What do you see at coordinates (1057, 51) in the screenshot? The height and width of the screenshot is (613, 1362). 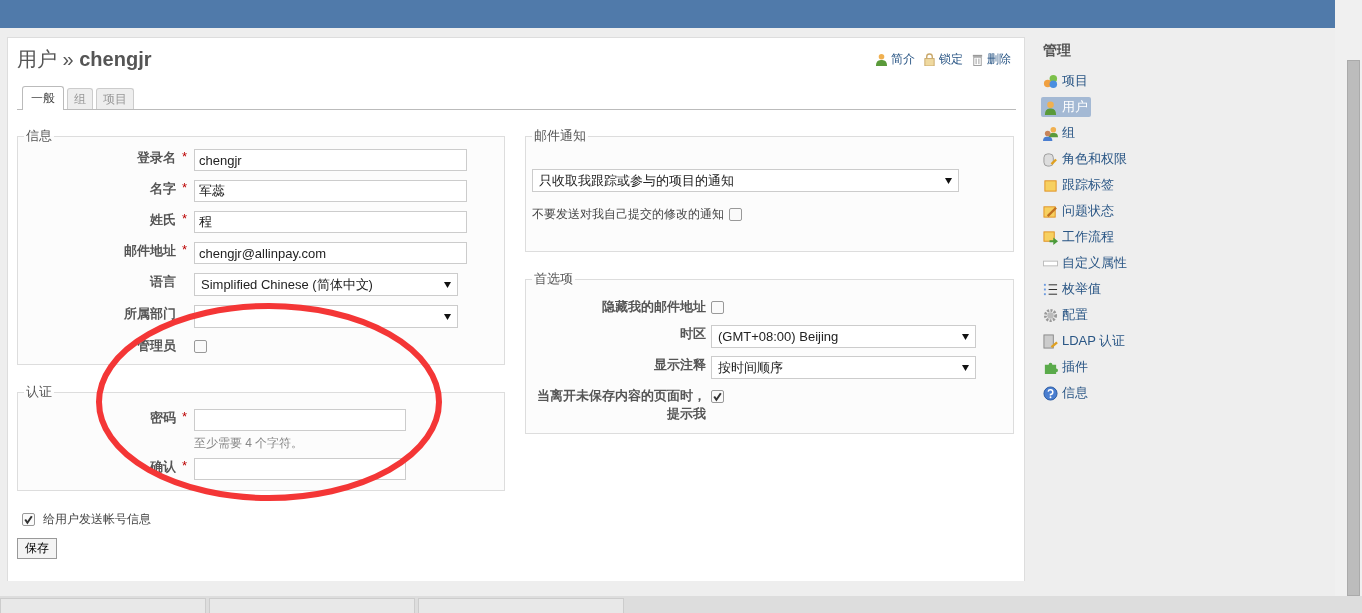 I see `sidebar-title: 管理` at bounding box center [1057, 51].